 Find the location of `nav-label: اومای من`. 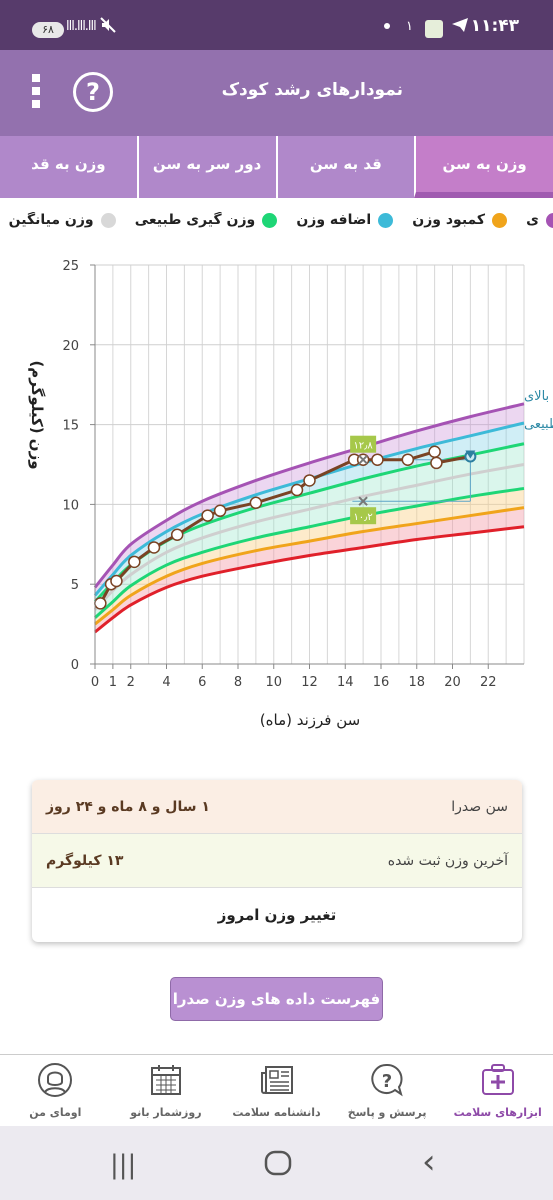

nav-label: اومای من is located at coordinates (55, 1112).